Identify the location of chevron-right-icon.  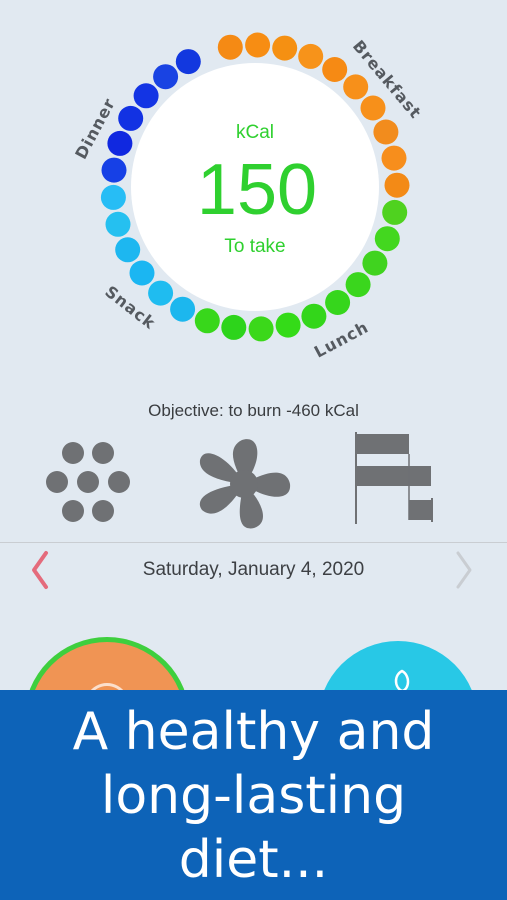
(464, 570).